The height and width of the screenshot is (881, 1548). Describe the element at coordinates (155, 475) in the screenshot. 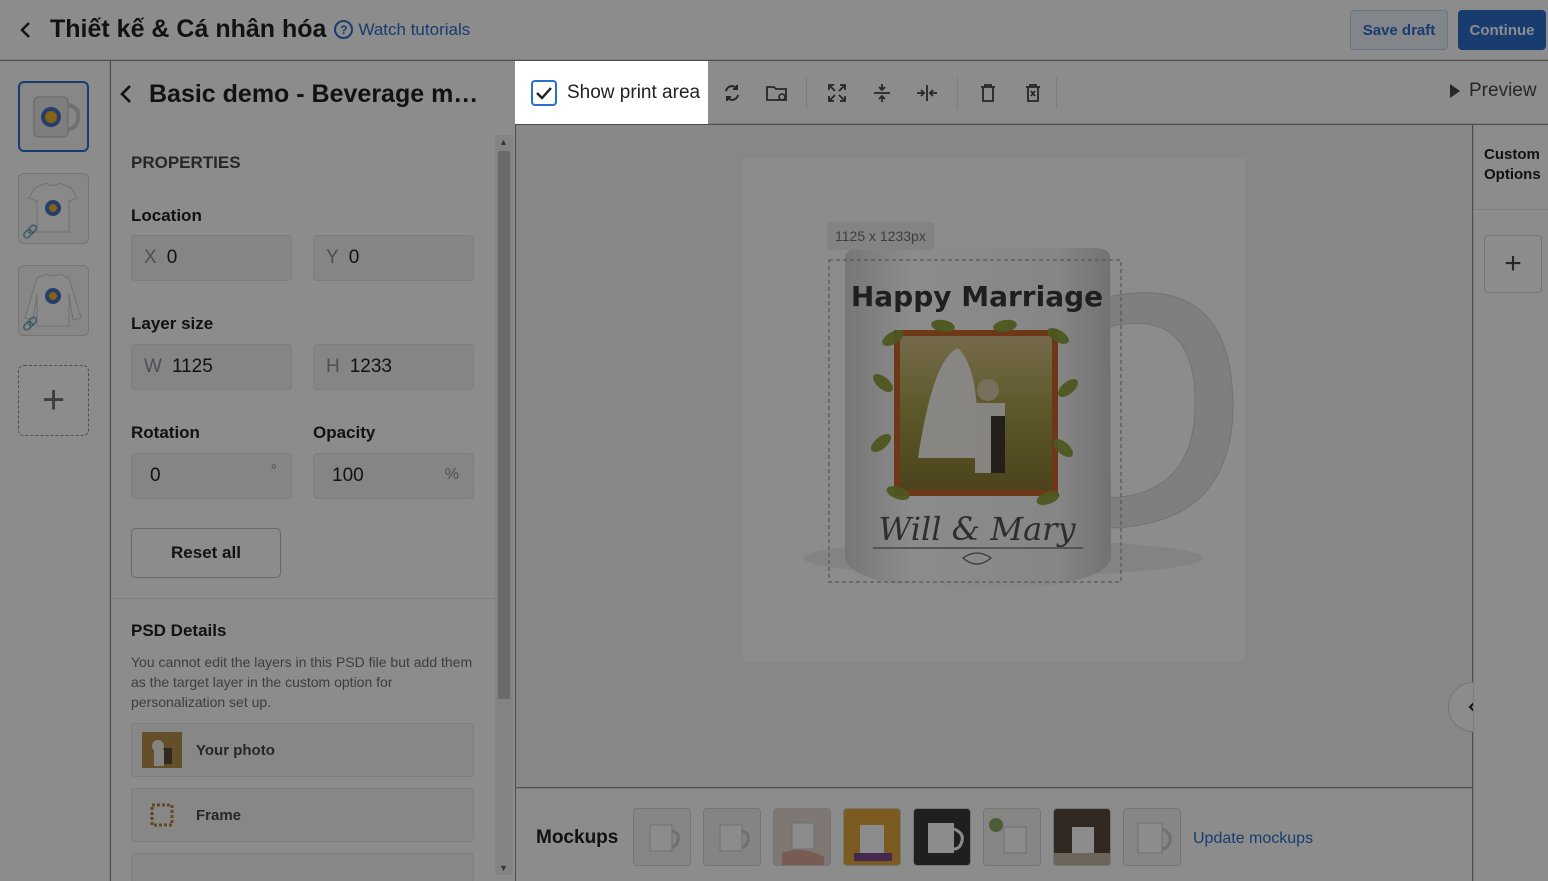

I see `rotation-value: 0` at that location.